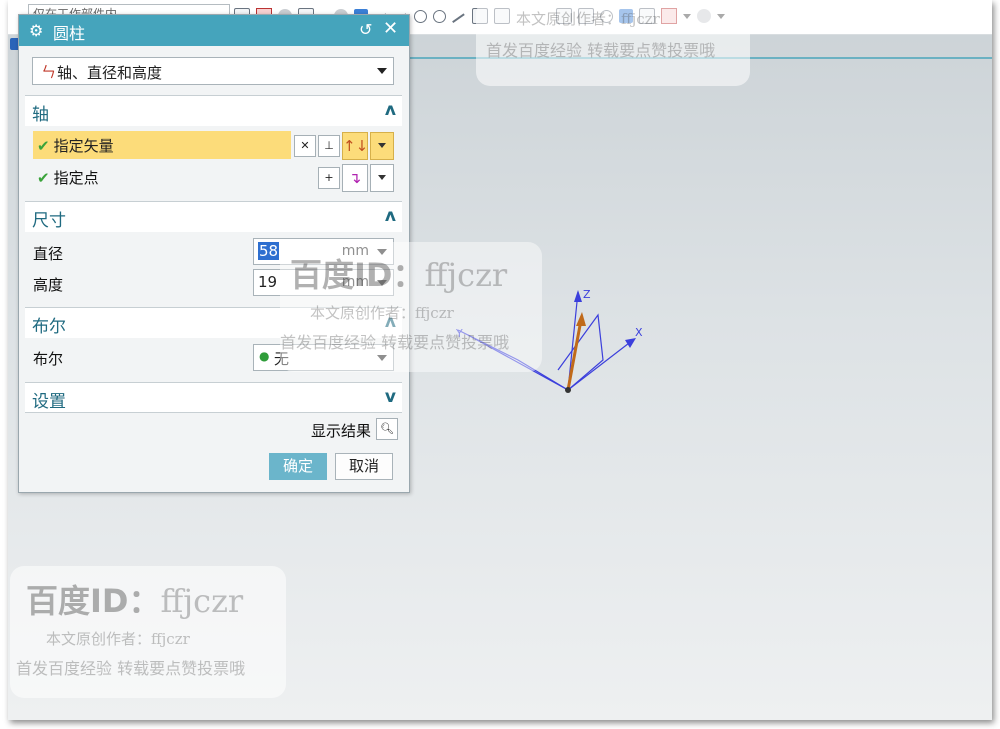  Describe the element at coordinates (269, 251) in the screenshot. I see `diameter-value: 58` at that location.